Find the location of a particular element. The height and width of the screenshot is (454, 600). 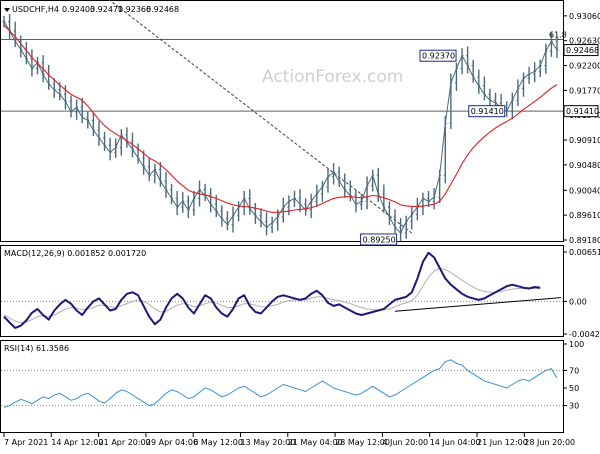

x-tick-label: 6 May 12:00 is located at coordinates (218, 442).